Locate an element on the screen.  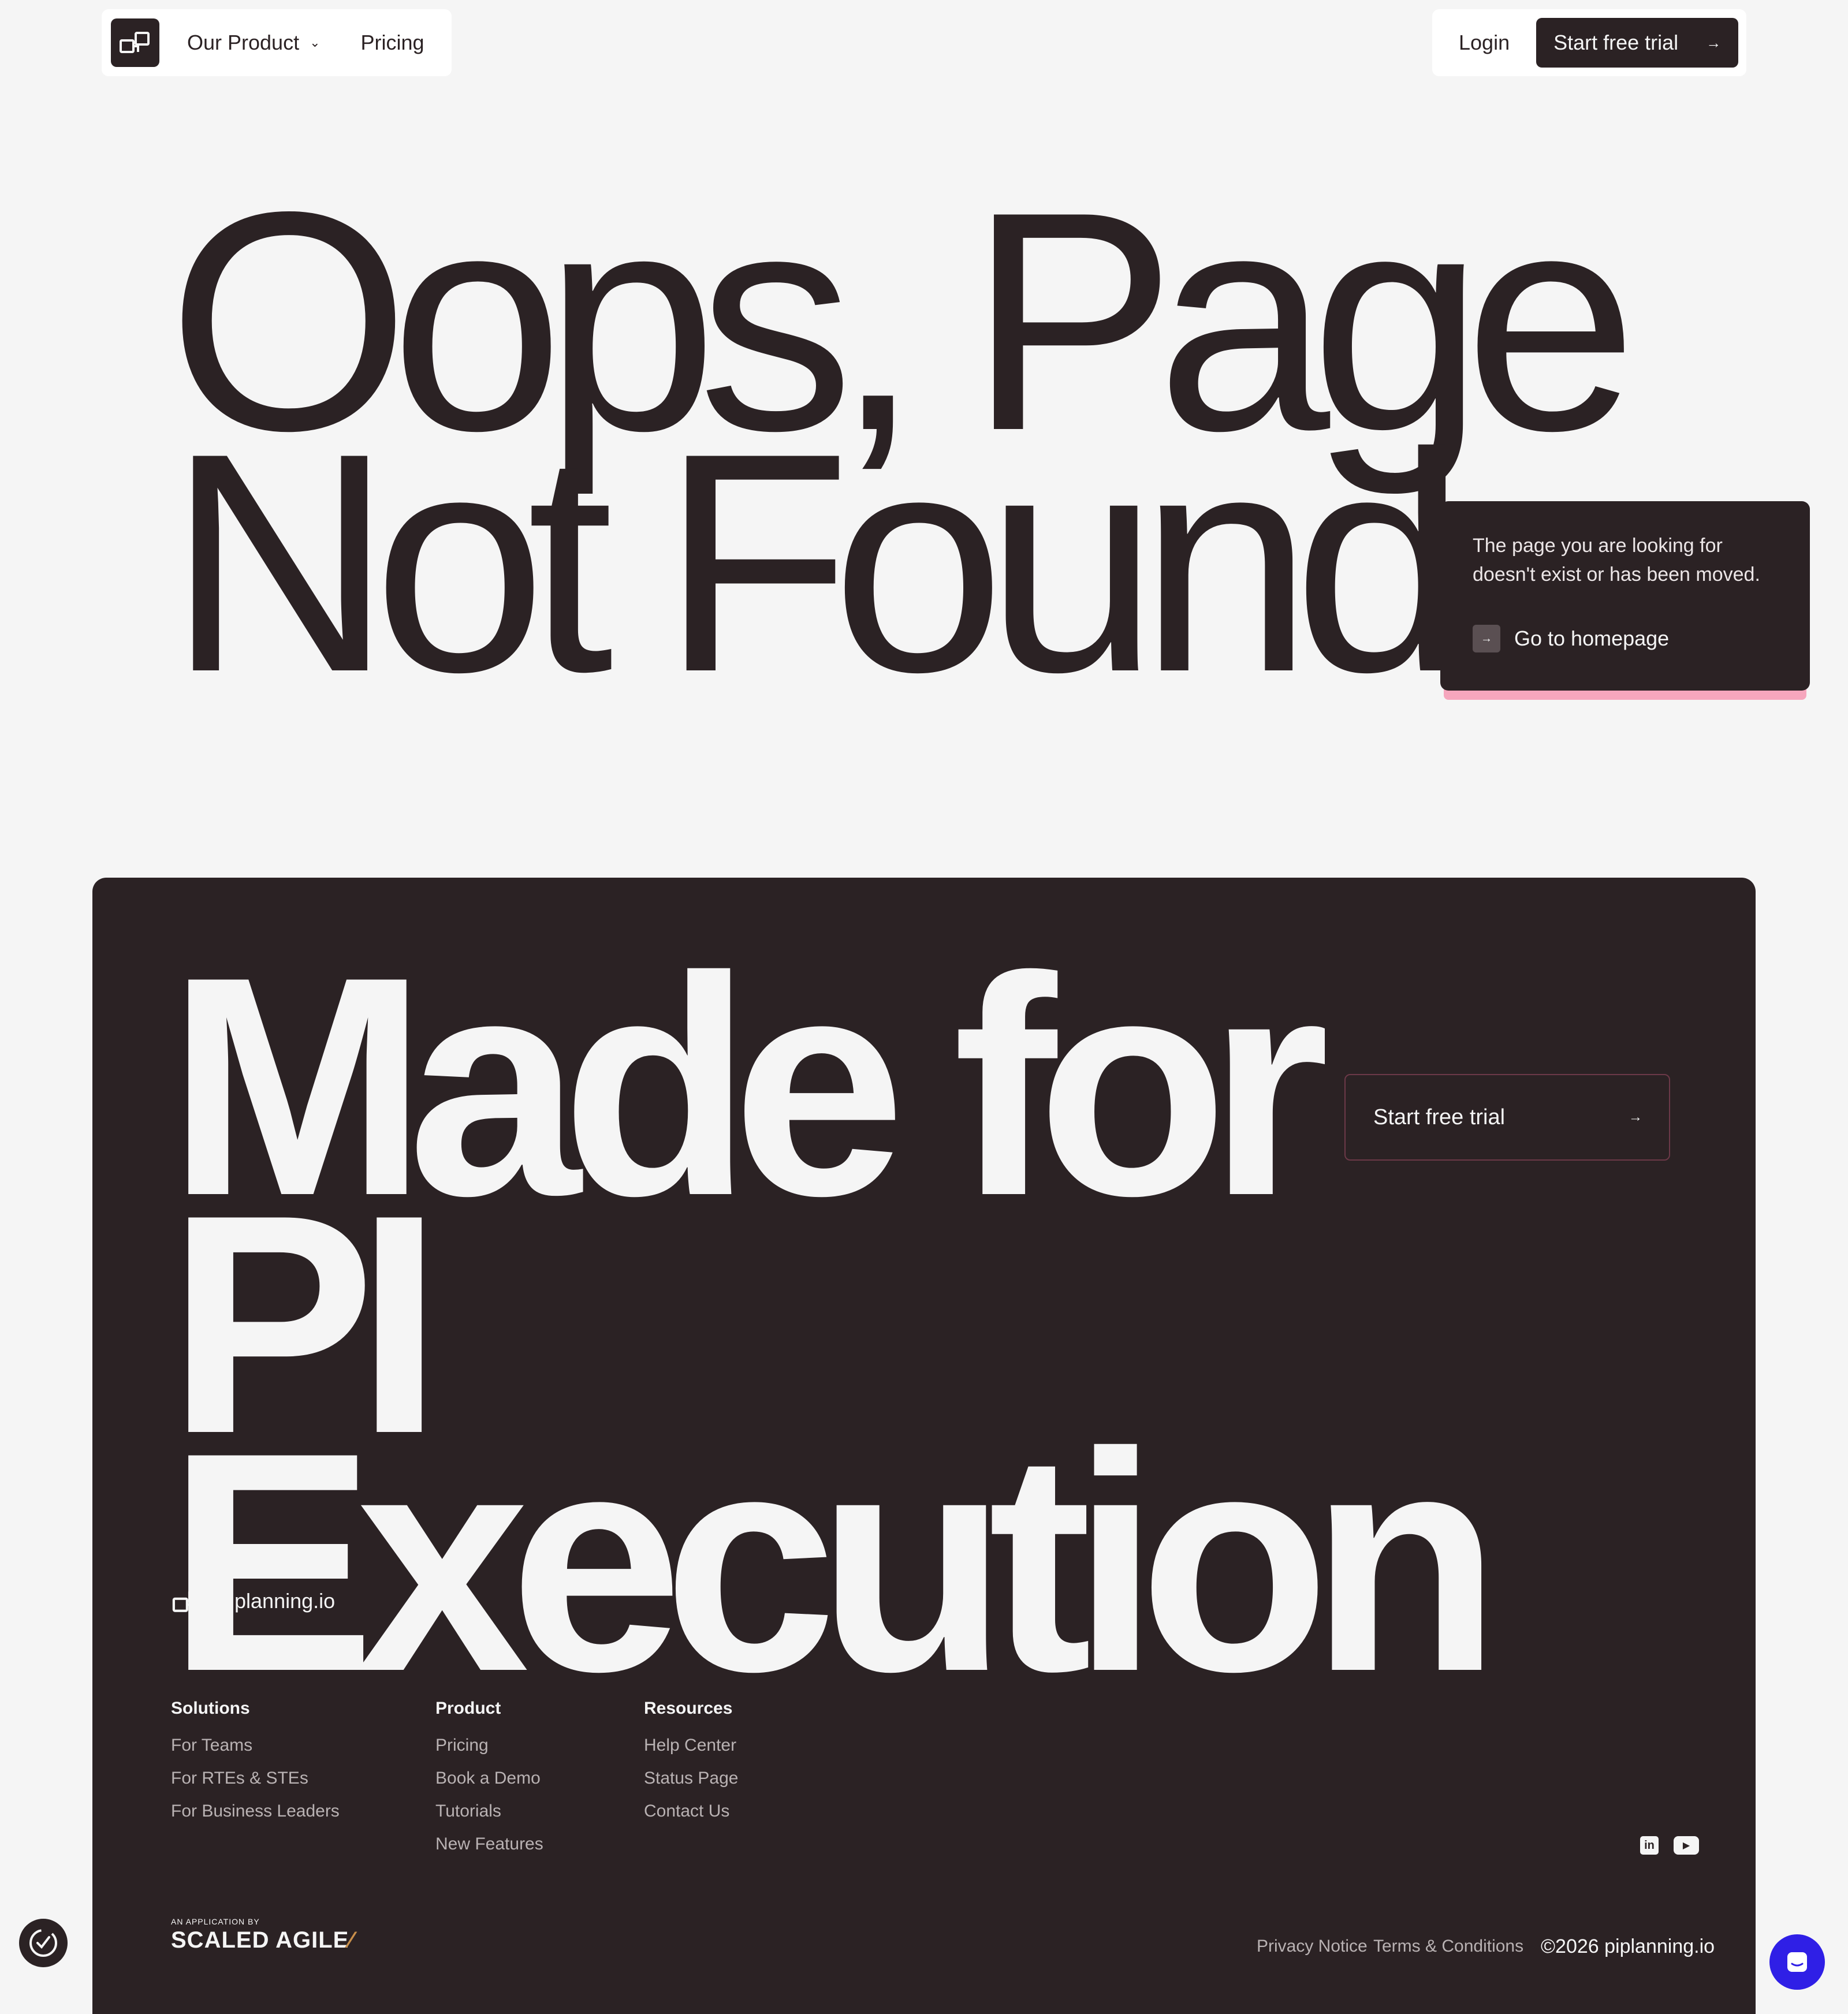
linkedin-icon: in is located at coordinates (1649, 1845).